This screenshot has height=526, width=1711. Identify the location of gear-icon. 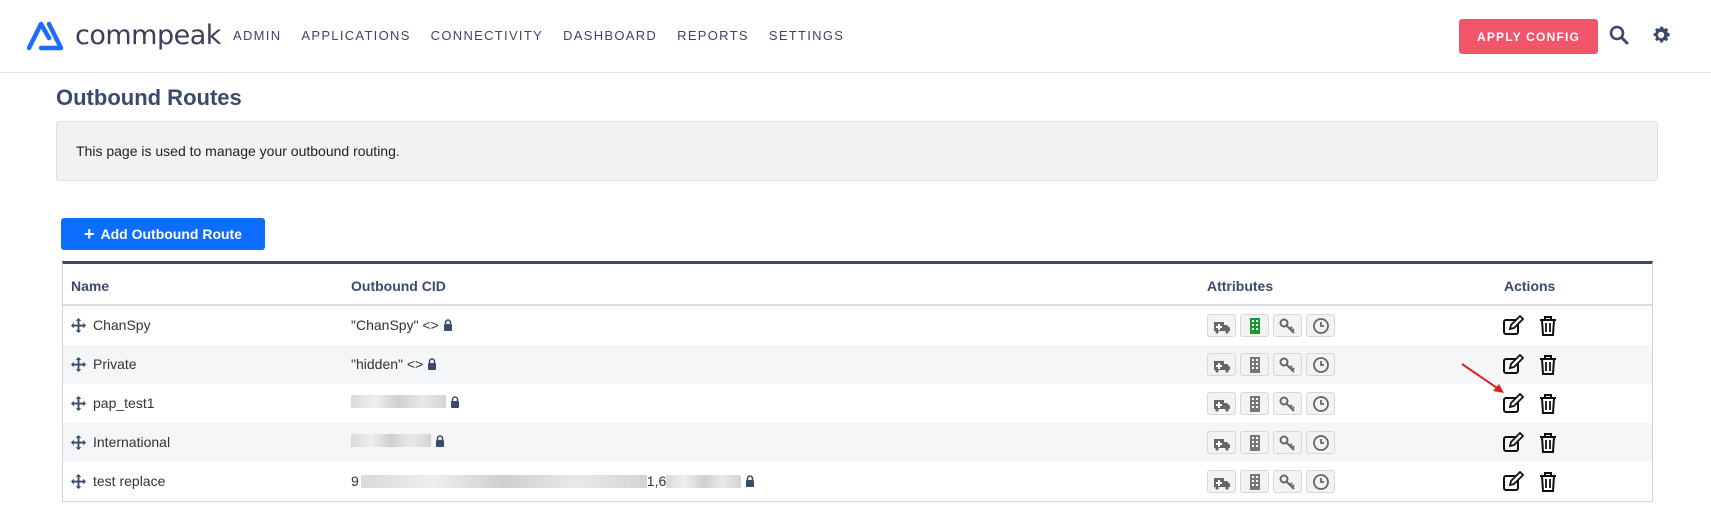
(1661, 35).